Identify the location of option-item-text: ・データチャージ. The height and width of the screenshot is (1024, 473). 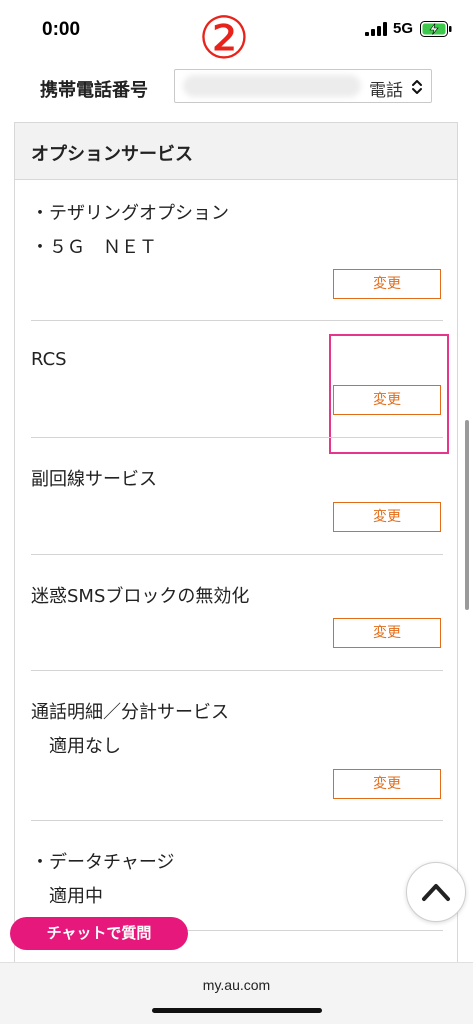
(103, 862).